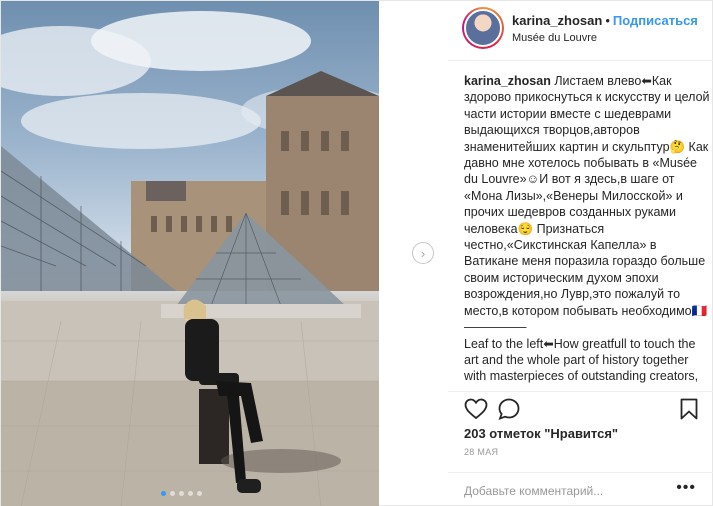 The height and width of the screenshot is (506, 713). I want to click on caption-username: karina_zhosan, so click(507, 81).